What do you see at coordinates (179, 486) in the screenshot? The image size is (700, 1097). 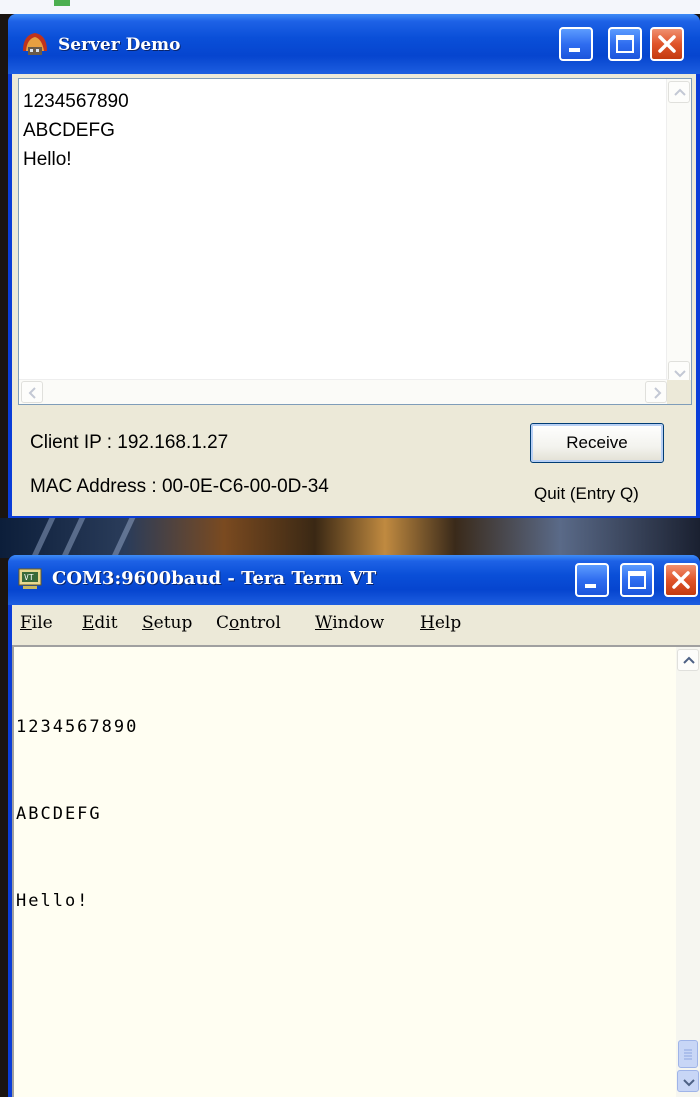 I see `mac-address-label: MAC Address : 00-0E-C6-00-0D-34` at bounding box center [179, 486].